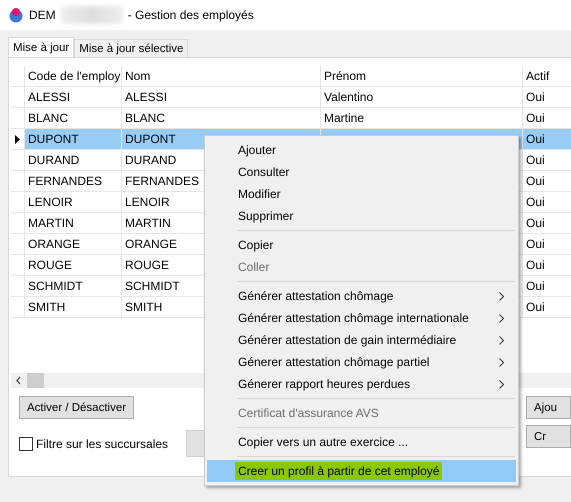 This screenshot has height=502, width=571. Describe the element at coordinates (422, 97) in the screenshot. I see `table-cell: Valentino` at that location.